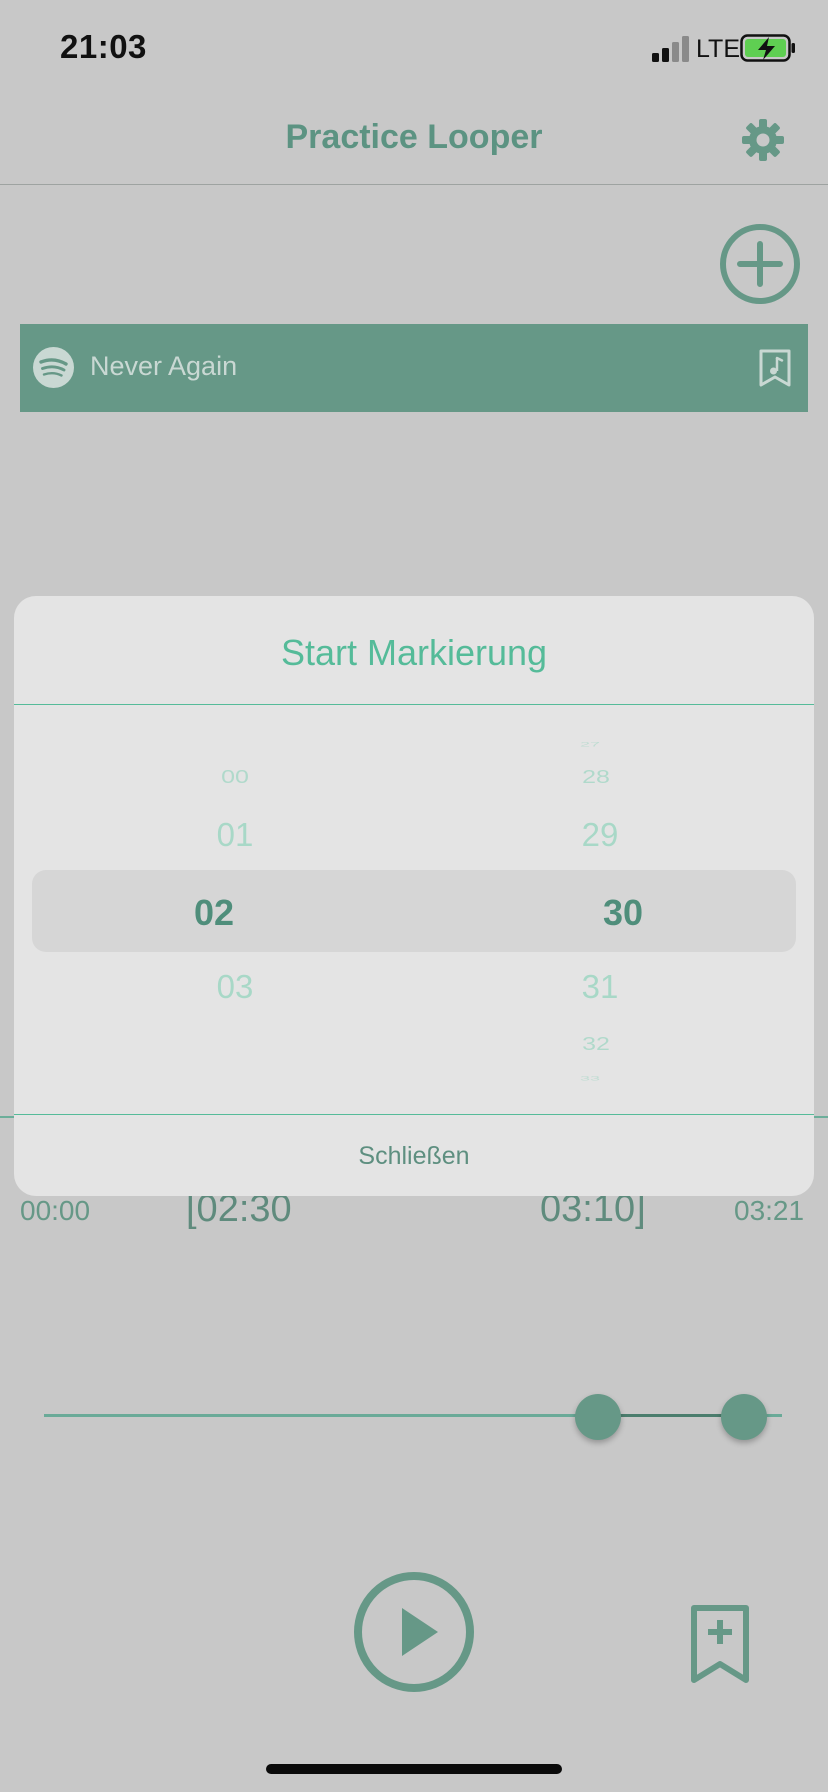 Image resolution: width=828 pixels, height=1792 pixels. Describe the element at coordinates (414, 1156) in the screenshot. I see `close-button: Schließen` at that location.